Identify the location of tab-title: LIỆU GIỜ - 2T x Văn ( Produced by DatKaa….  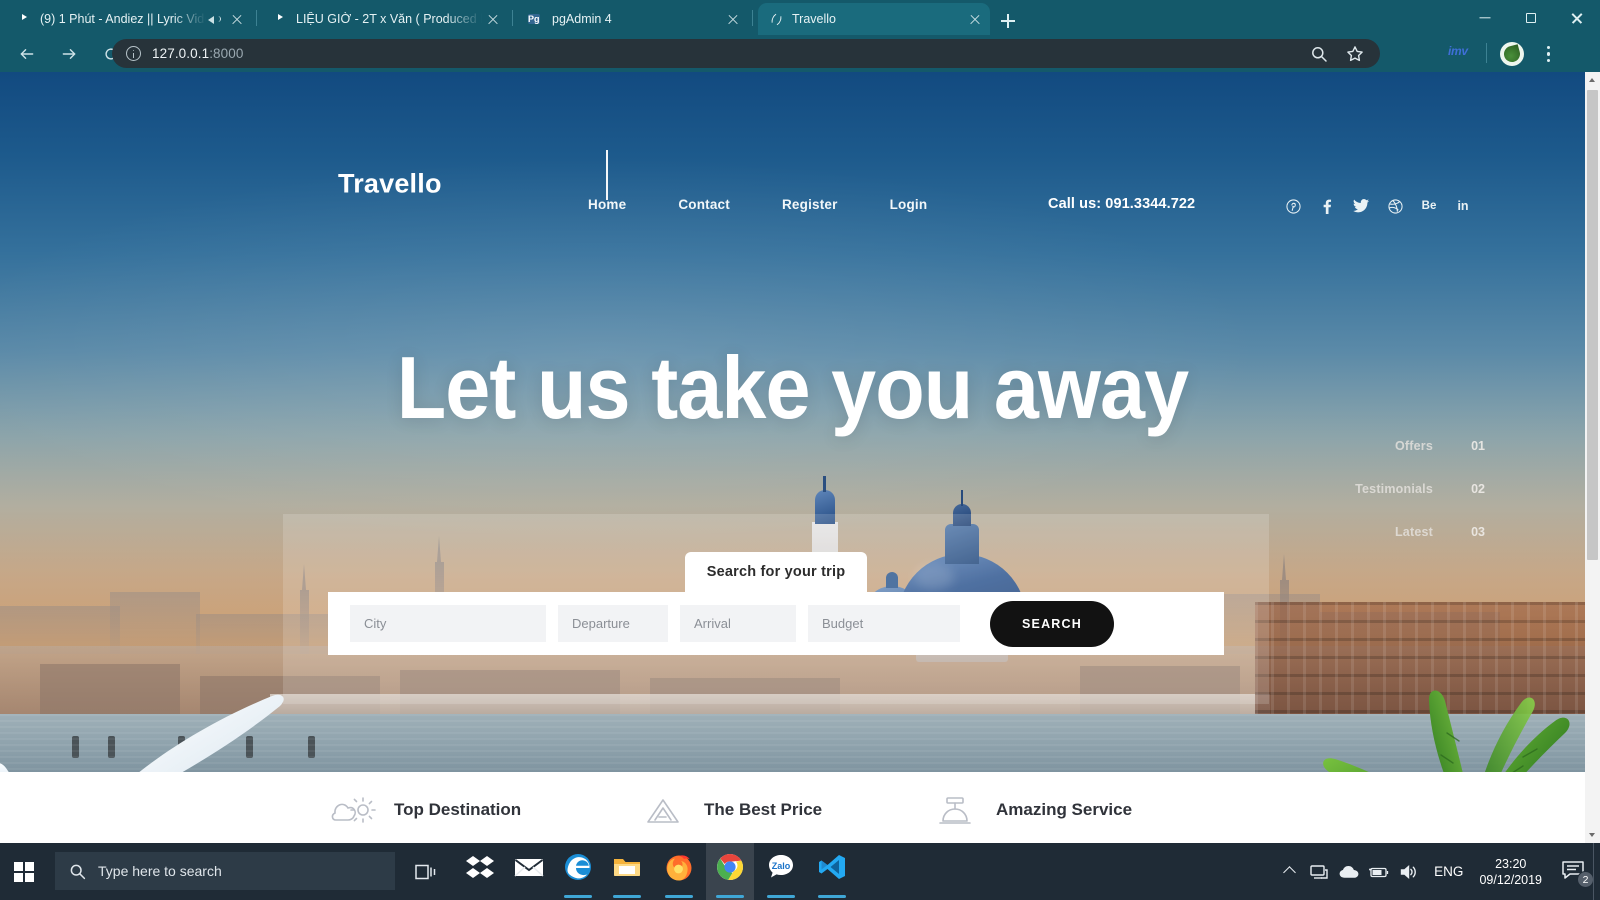
(389, 19).